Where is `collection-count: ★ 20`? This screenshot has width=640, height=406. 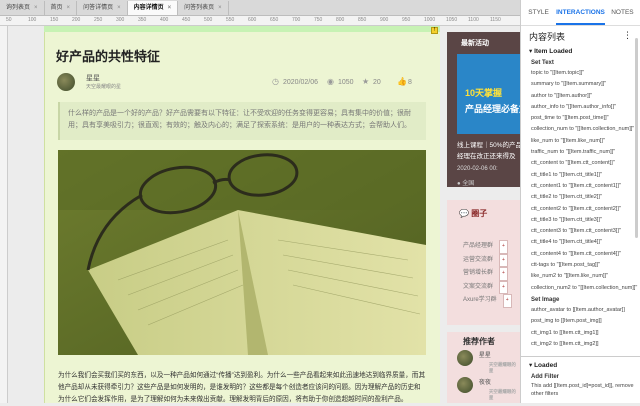
collection-count: ★ 20 is located at coordinates (371, 82).